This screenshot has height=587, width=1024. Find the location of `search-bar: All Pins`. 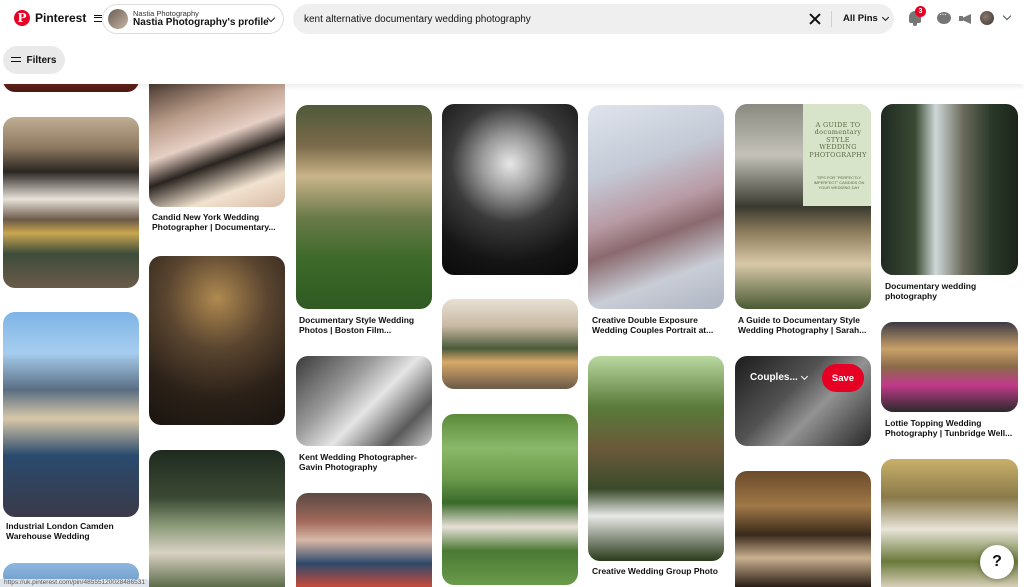

search-bar: All Pins is located at coordinates (593, 19).